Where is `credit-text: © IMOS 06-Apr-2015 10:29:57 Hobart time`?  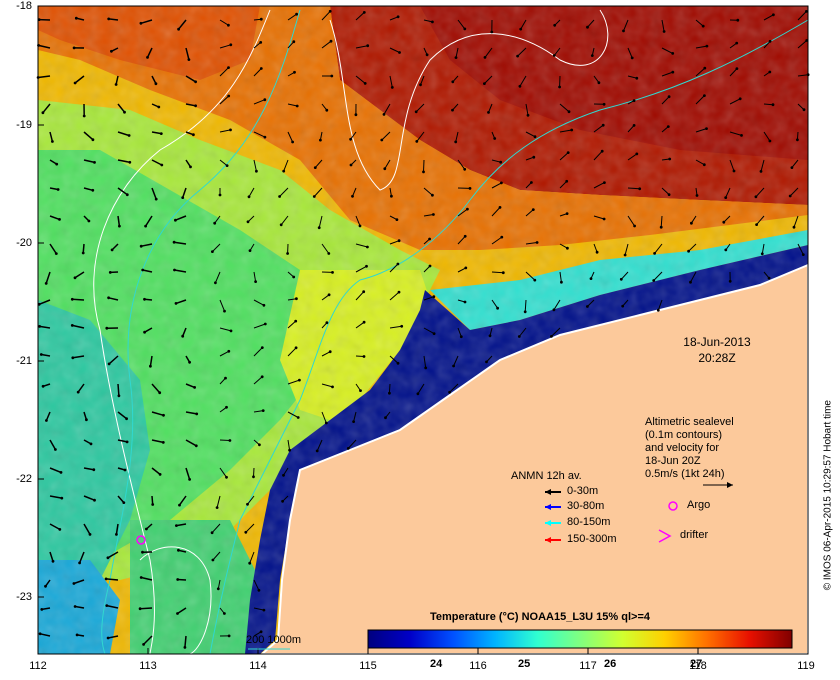
credit-text: © IMOS 06-Apr-2015 10:29:57 Hobart time is located at coordinates (827, 495).